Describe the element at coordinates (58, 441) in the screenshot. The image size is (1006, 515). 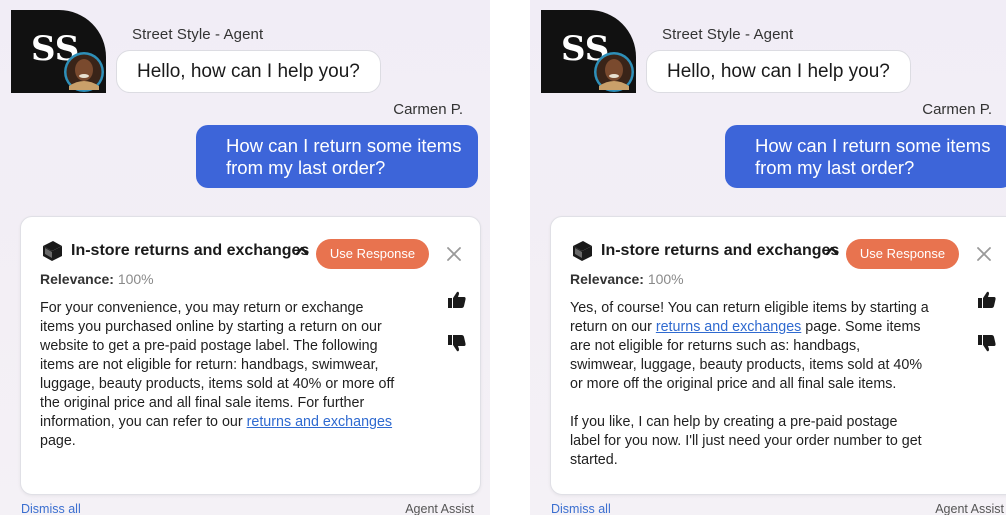
I see `body-text-after: page.` at that location.